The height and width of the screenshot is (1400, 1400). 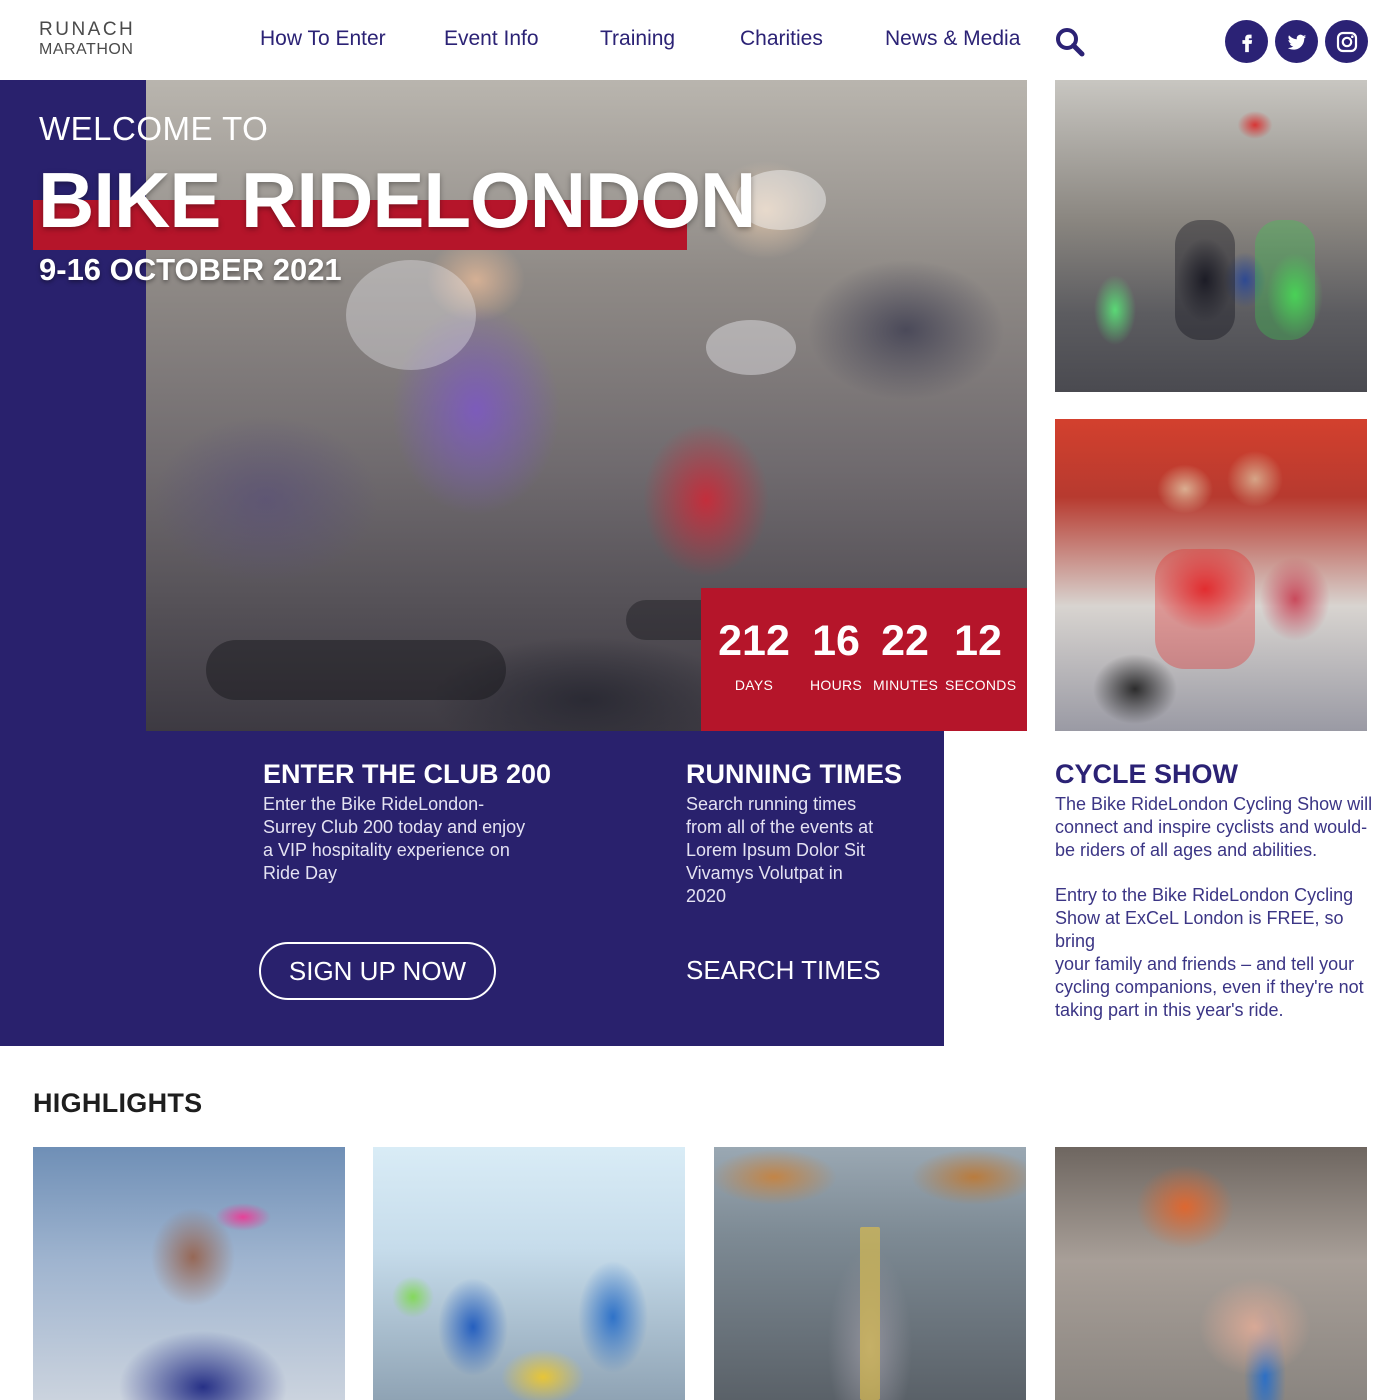 What do you see at coordinates (1214, 804) in the screenshot?
I see `cycle-text-line: The Bike RideLondon Cycling Show will` at bounding box center [1214, 804].